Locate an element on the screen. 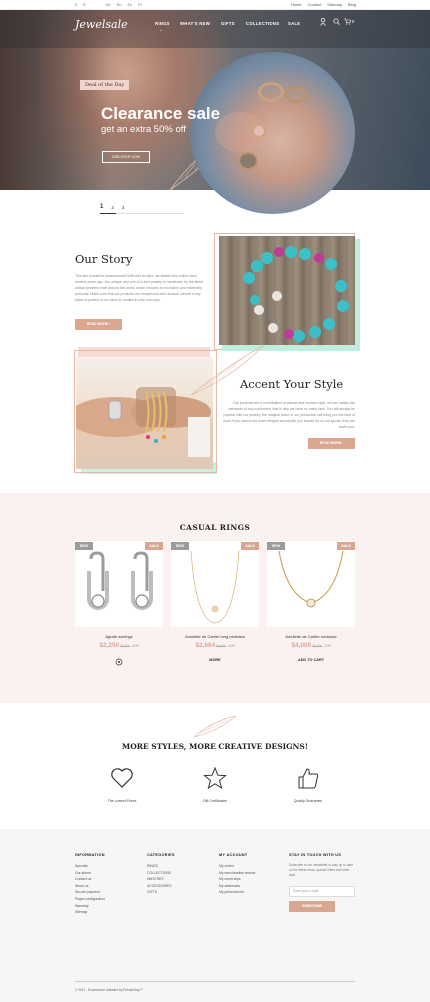  story-read-more-button: READ MORE › is located at coordinates (98, 324).